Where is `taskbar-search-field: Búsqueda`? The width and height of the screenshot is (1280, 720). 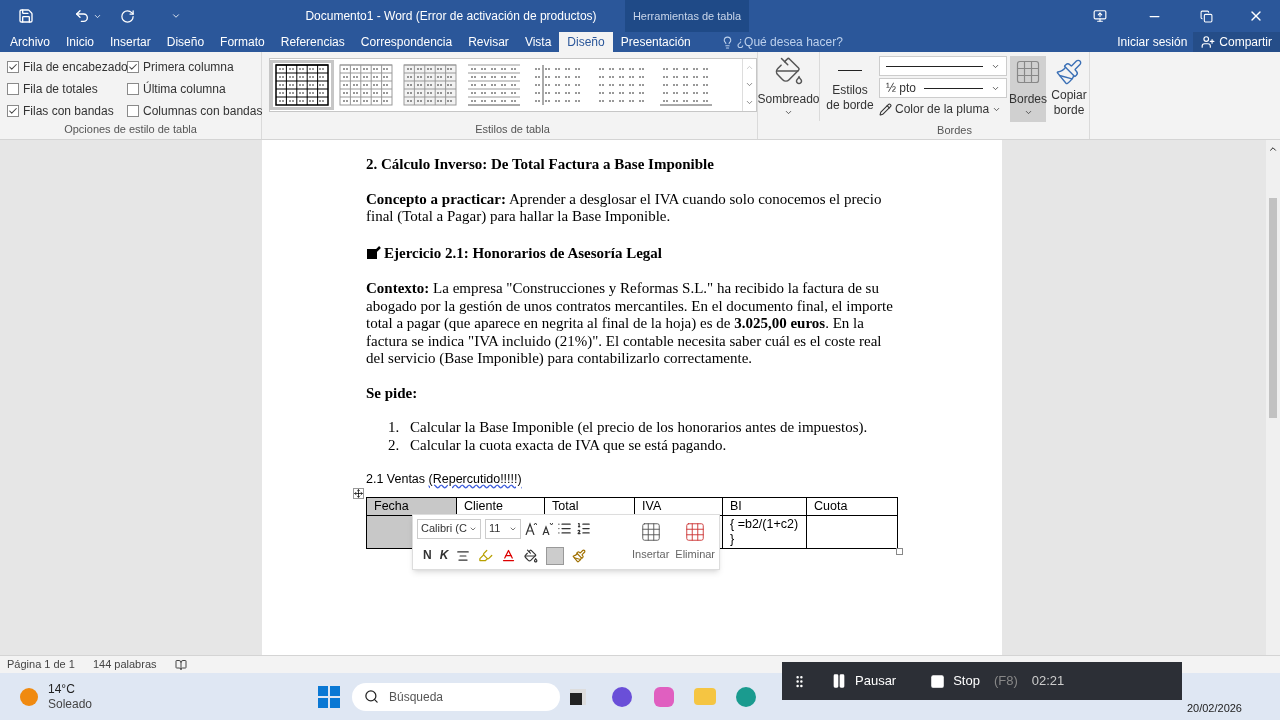
taskbar-search-field: Búsqueda is located at coordinates (456, 696).